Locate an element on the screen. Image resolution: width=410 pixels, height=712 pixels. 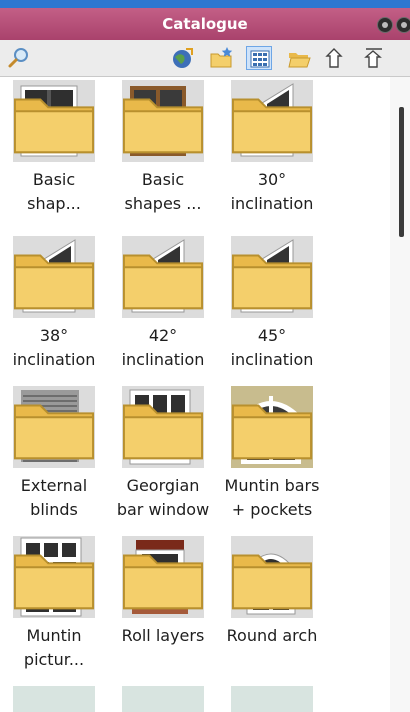
muntin-arch-thumbnail is located at coordinates (272, 427).